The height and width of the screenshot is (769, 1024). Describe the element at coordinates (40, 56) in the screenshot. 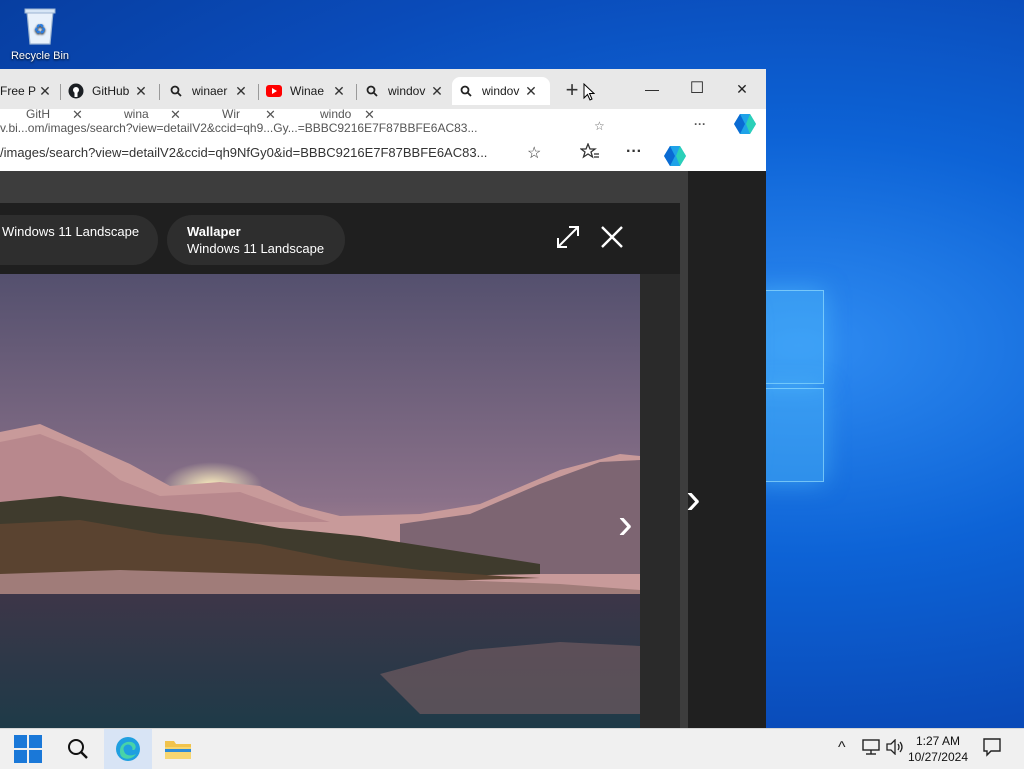

I see `recycle-bin-label: Recycle Bin` at that location.